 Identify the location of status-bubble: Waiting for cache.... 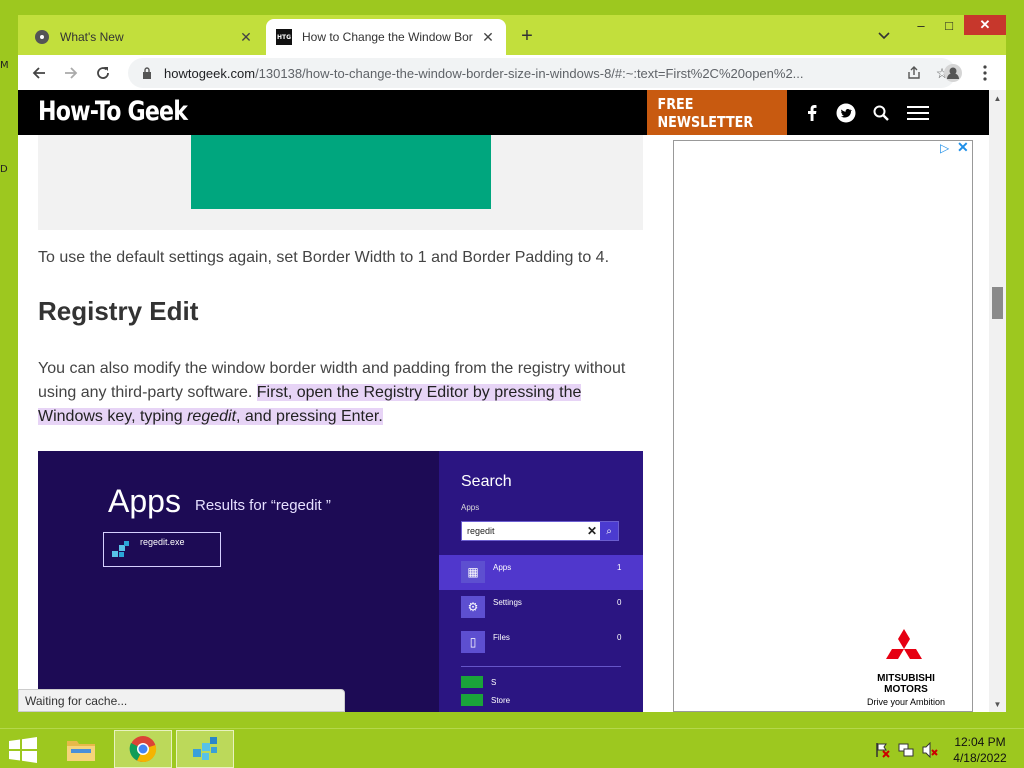
(181, 700).